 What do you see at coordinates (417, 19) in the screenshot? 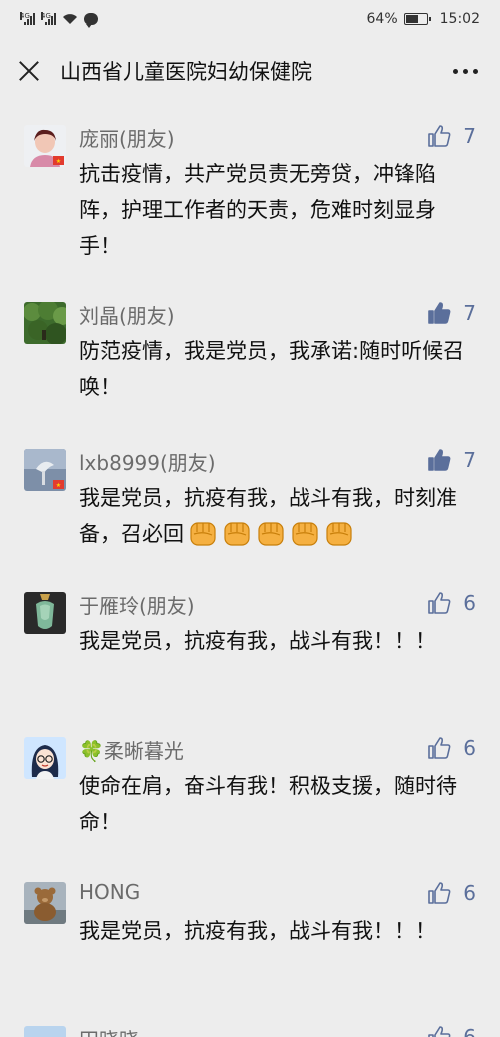
I see `battery-icon` at bounding box center [417, 19].